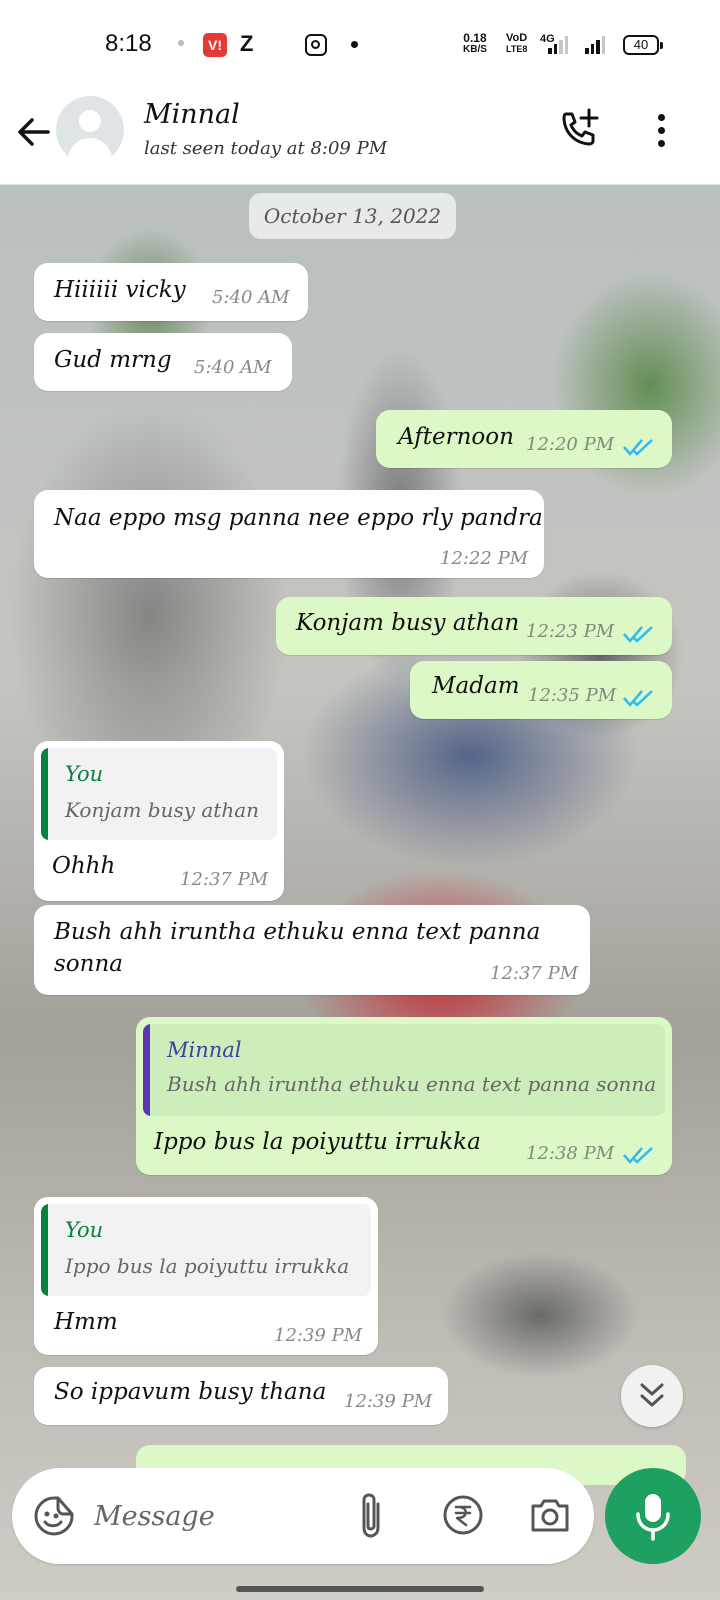 The height and width of the screenshot is (1600, 720). Describe the element at coordinates (215, 45) in the screenshot. I see `vi-app-icon: V!` at that location.